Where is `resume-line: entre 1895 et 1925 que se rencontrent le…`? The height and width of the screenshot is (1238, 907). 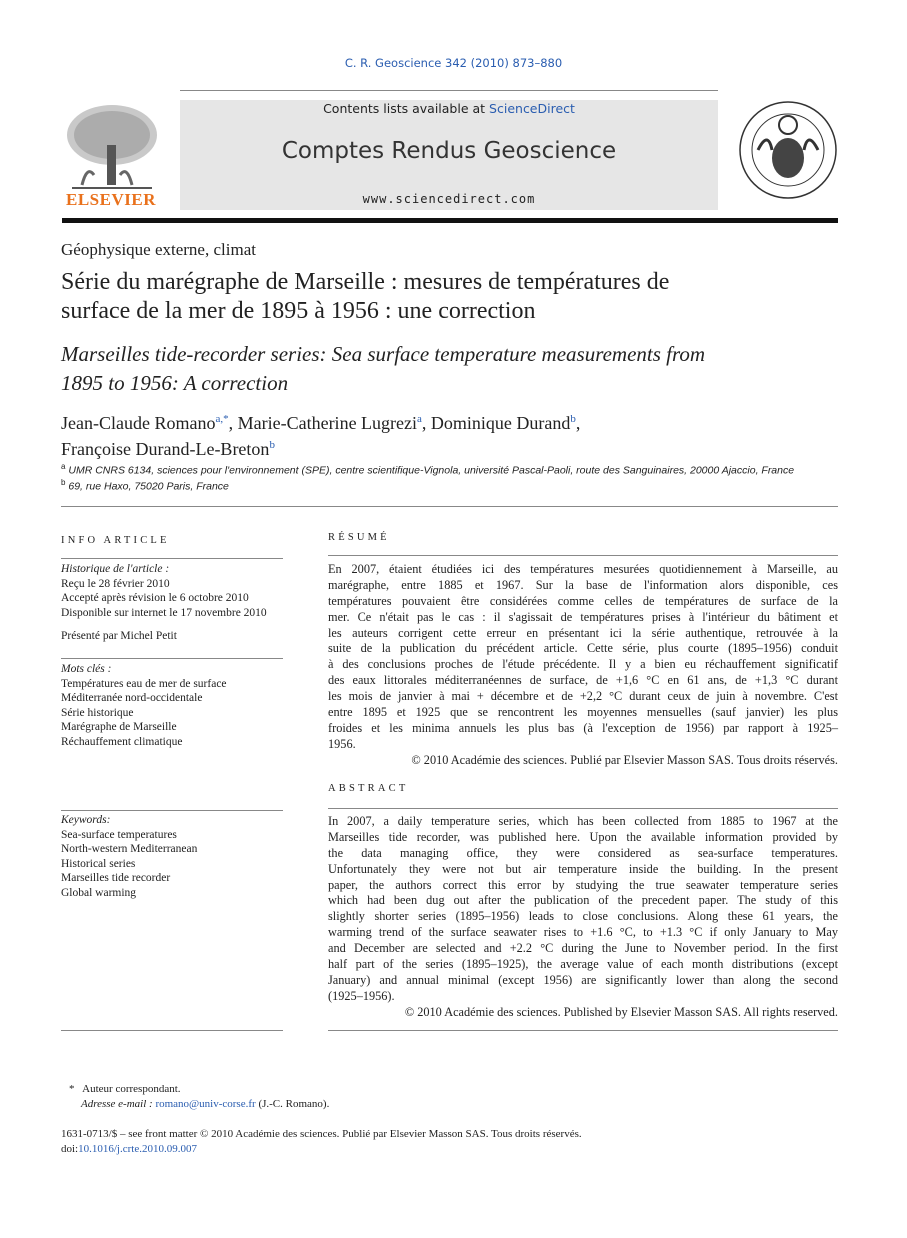 resume-line: entre 1895 et 1925 que se rencontrent le… is located at coordinates (583, 712).